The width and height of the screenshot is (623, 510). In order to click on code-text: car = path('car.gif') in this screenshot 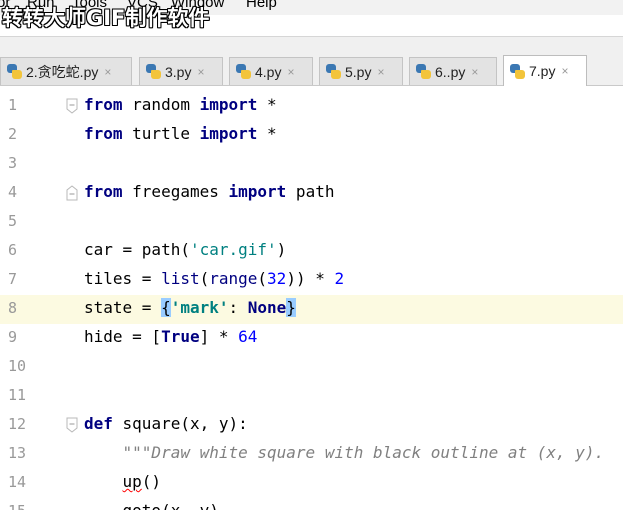, I will do `click(185, 249)`.